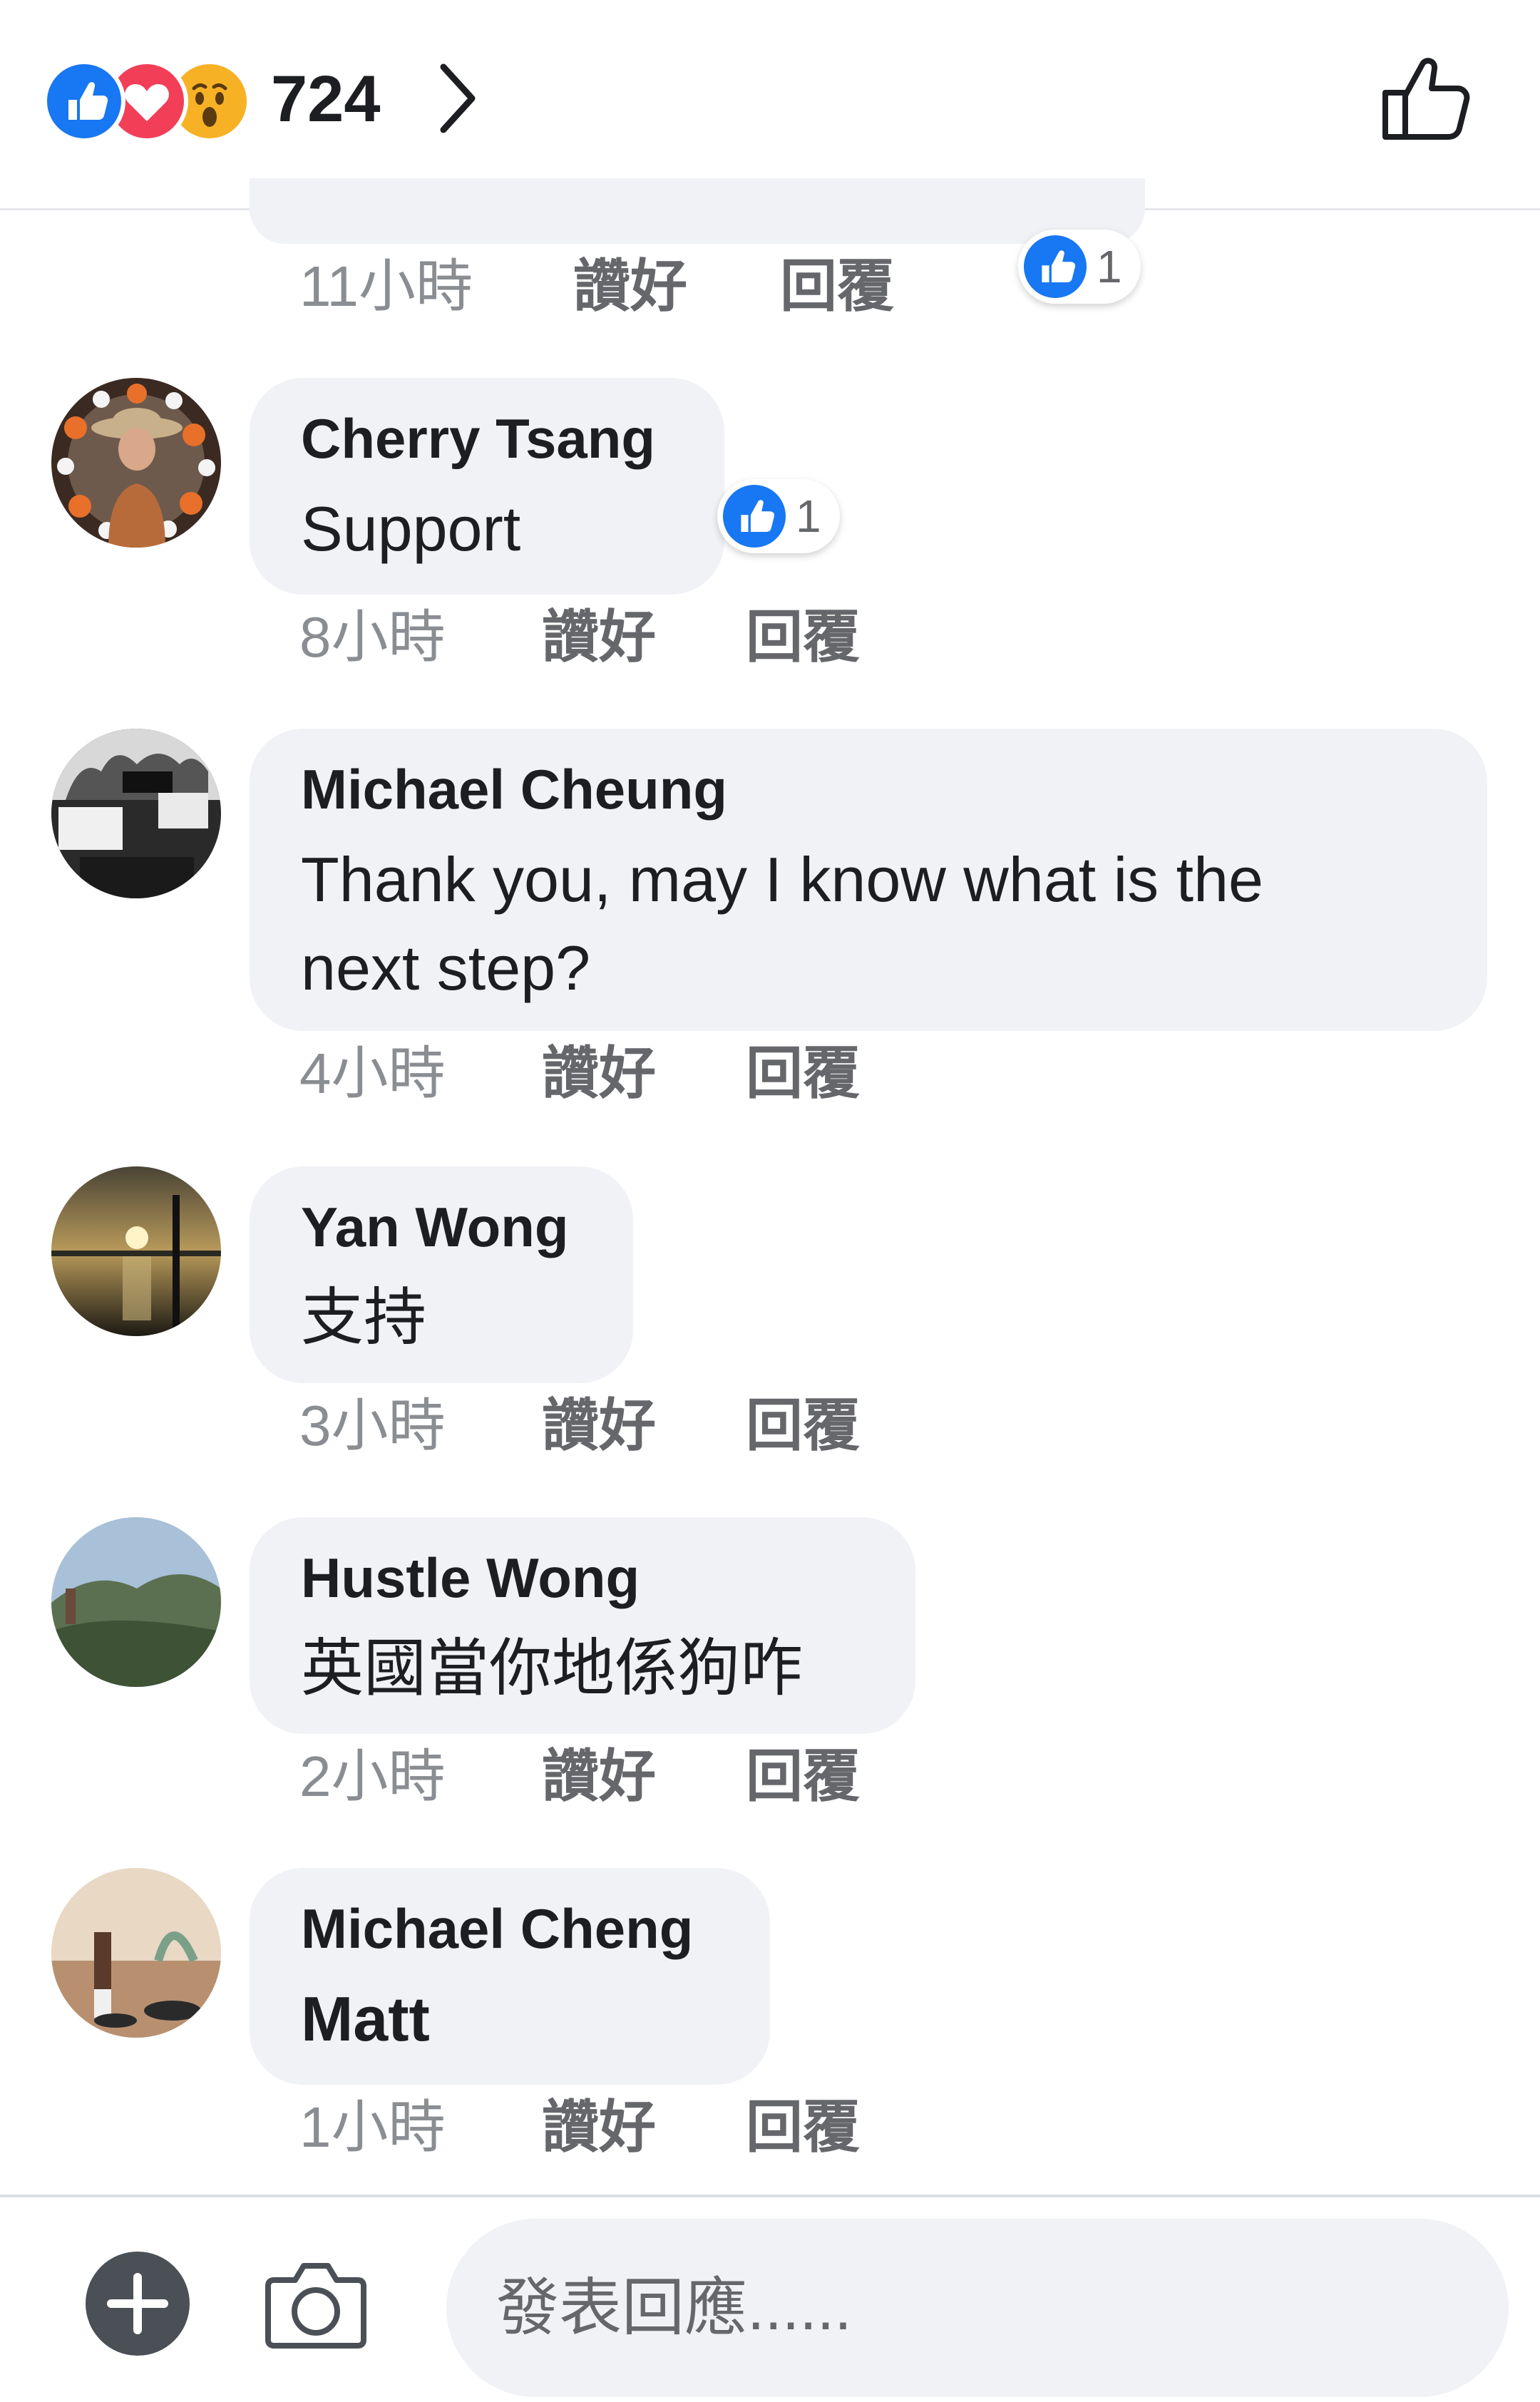 This screenshot has width=1540, height=2402. What do you see at coordinates (552, 1668) in the screenshot?
I see `comment-text: 英國當你地係狗咋` at bounding box center [552, 1668].